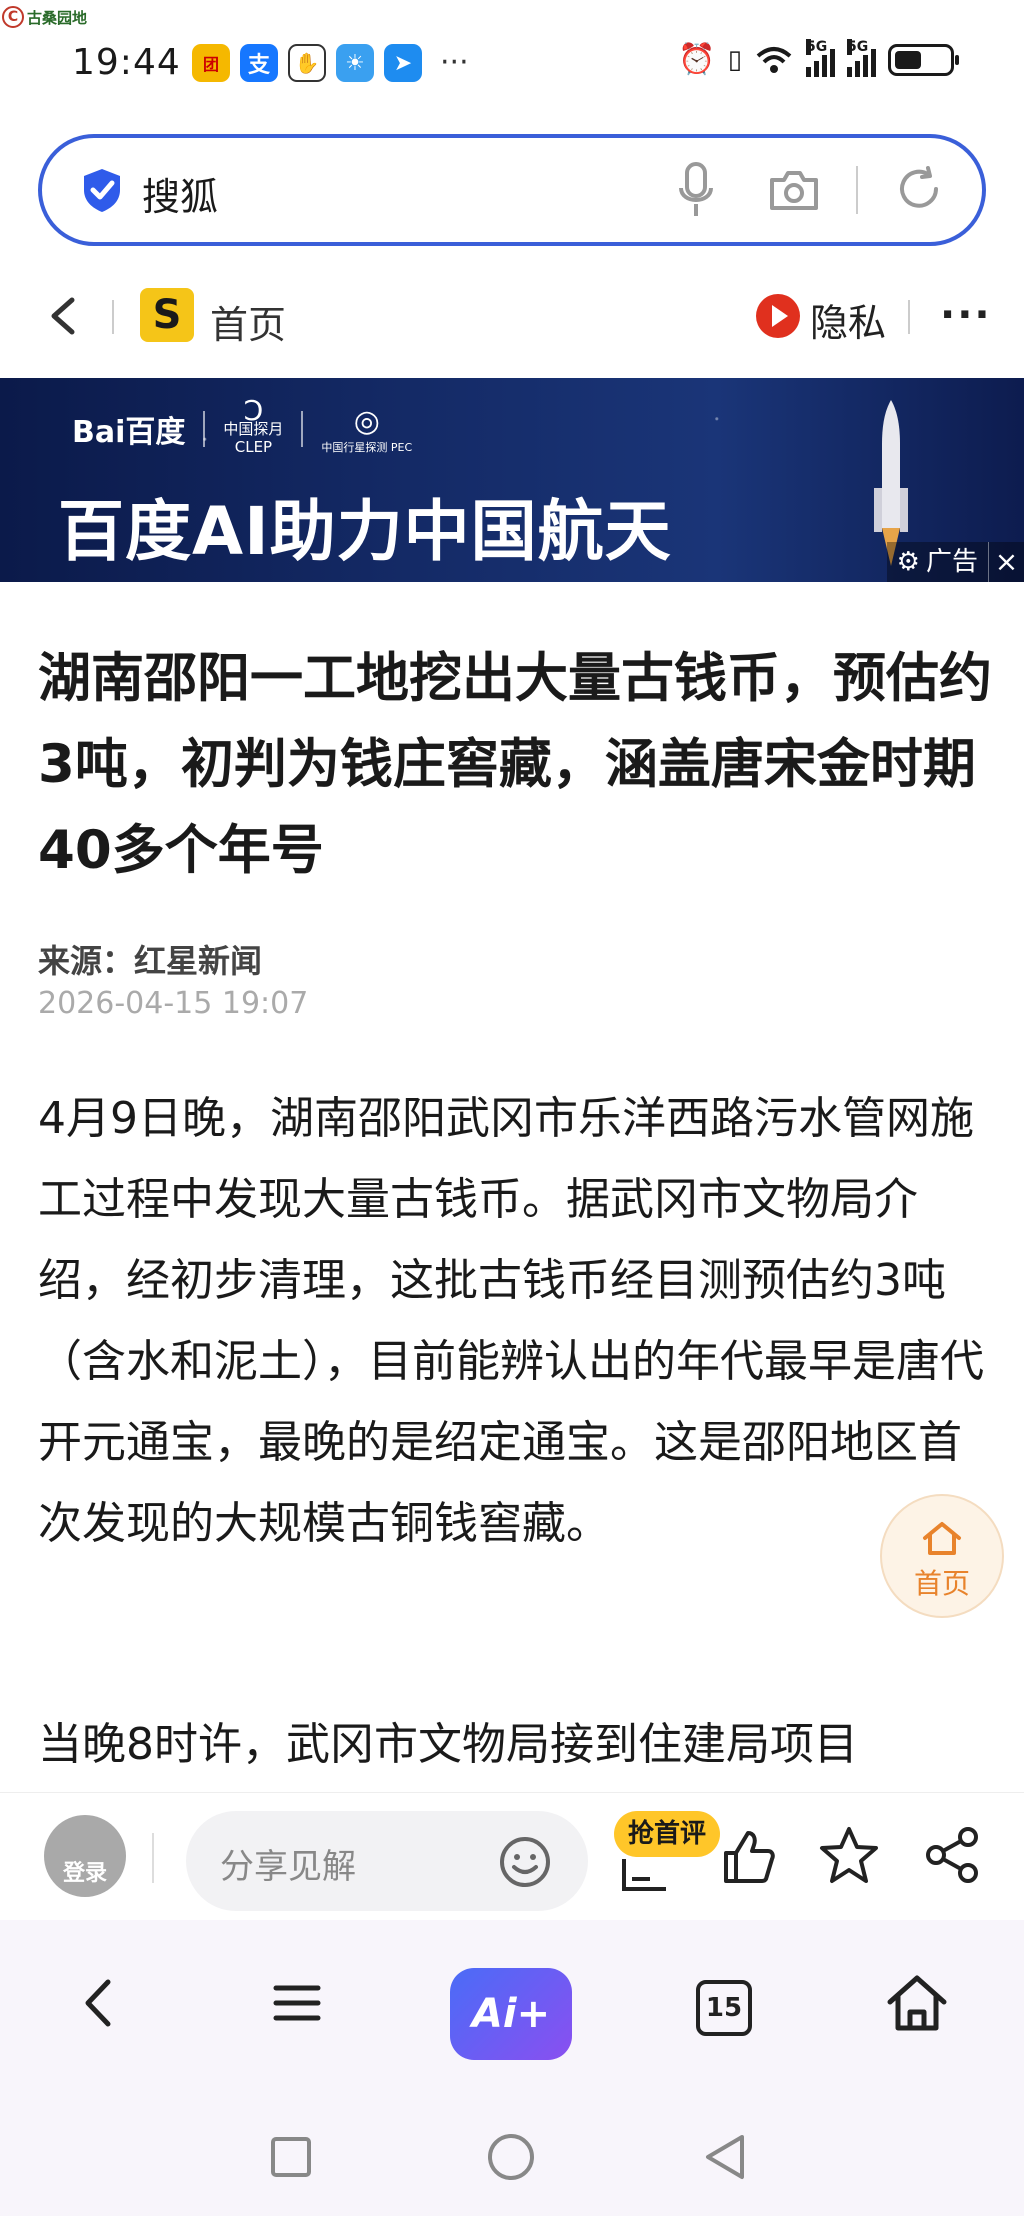 The image size is (1024, 2216). Describe the element at coordinates (966, 315) in the screenshot. I see `more-menu-button: ···` at that location.